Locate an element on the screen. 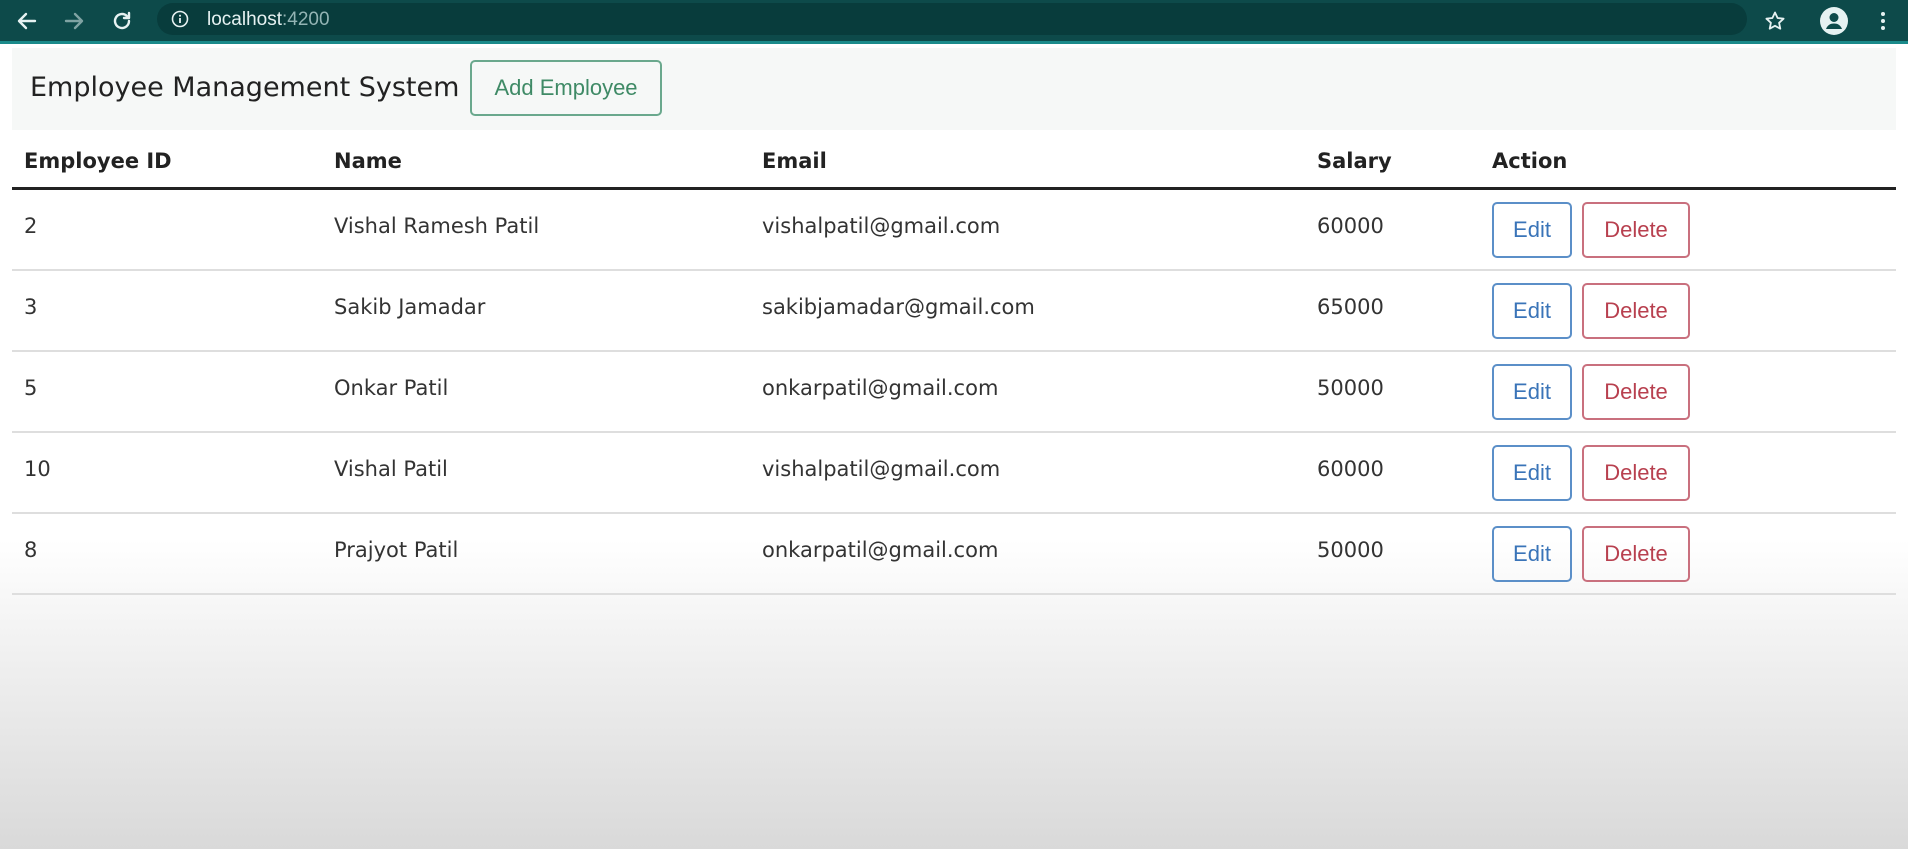 Image resolution: width=1908 pixels, height=849 pixels. header-name: Name is located at coordinates (536, 163).